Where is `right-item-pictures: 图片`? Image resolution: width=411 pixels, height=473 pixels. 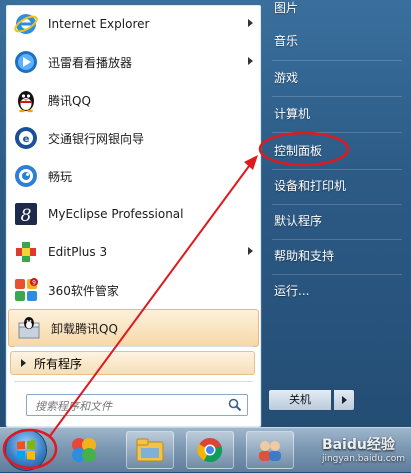
right-item-pictures: 图片 is located at coordinates (336, 11).